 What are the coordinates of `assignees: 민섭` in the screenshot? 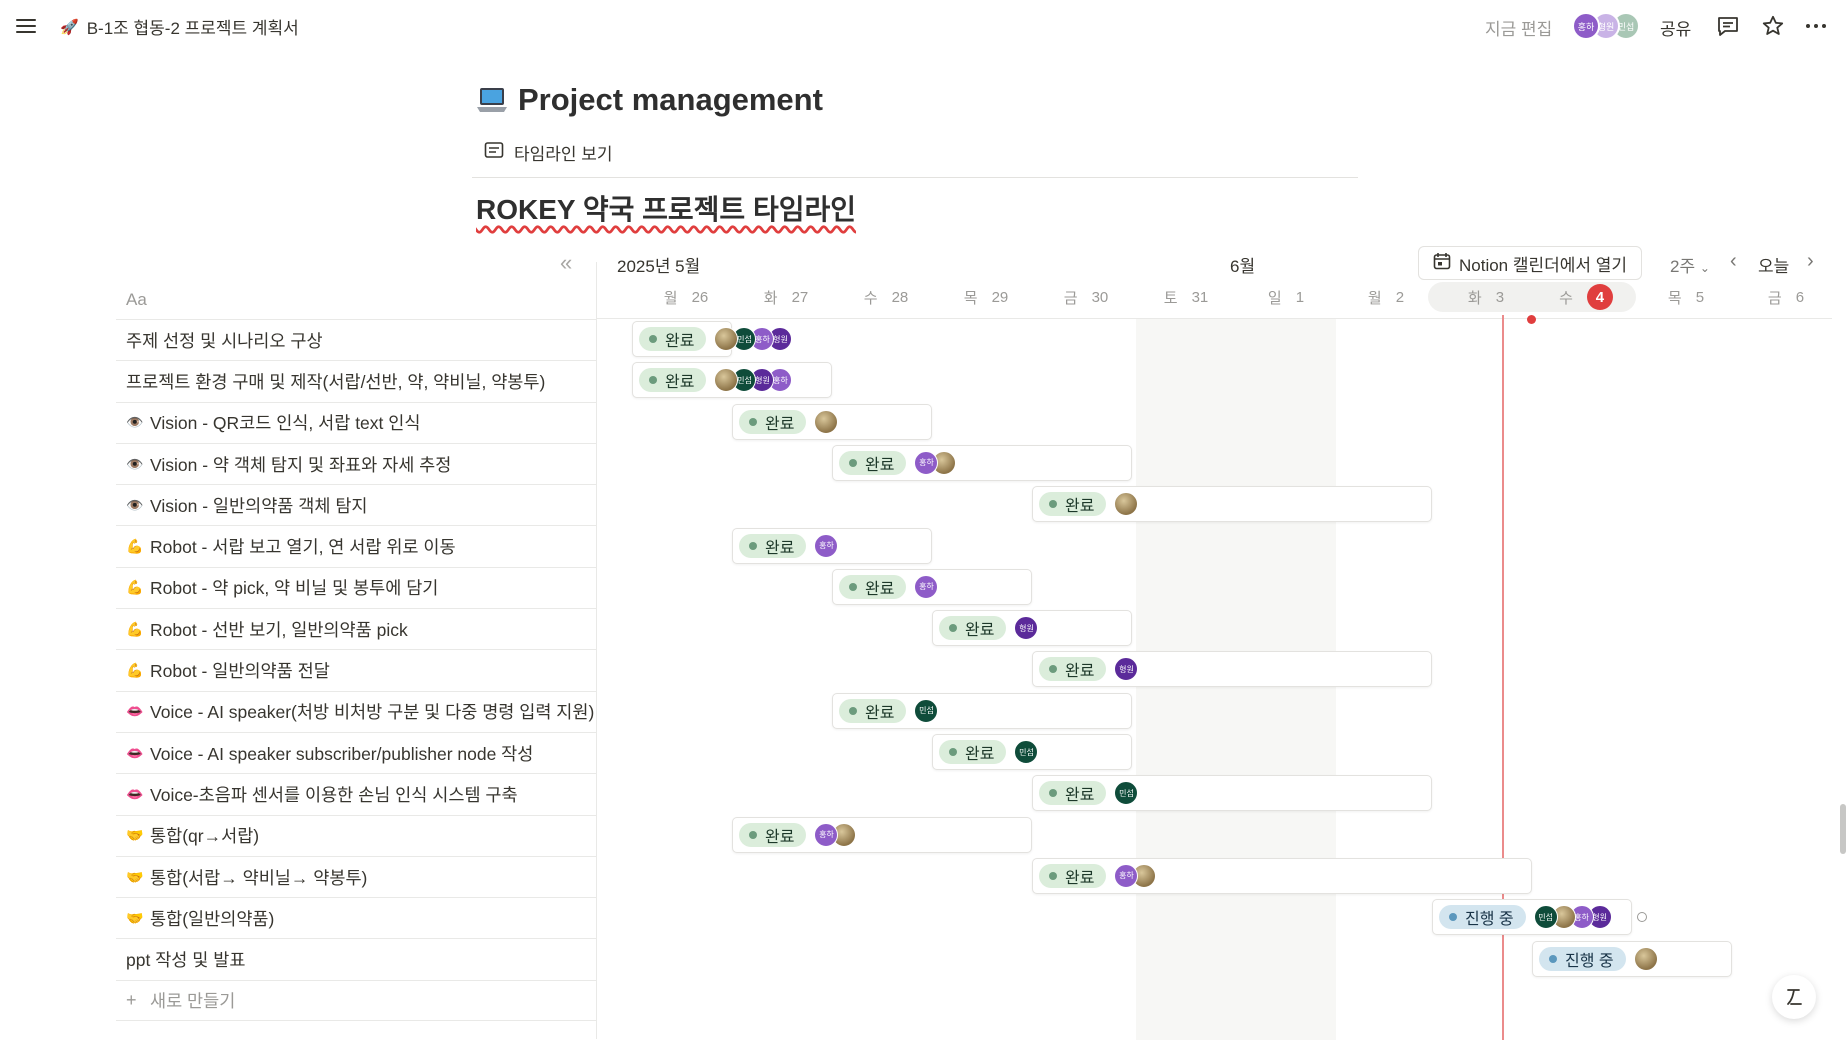 It's located at (1026, 752).